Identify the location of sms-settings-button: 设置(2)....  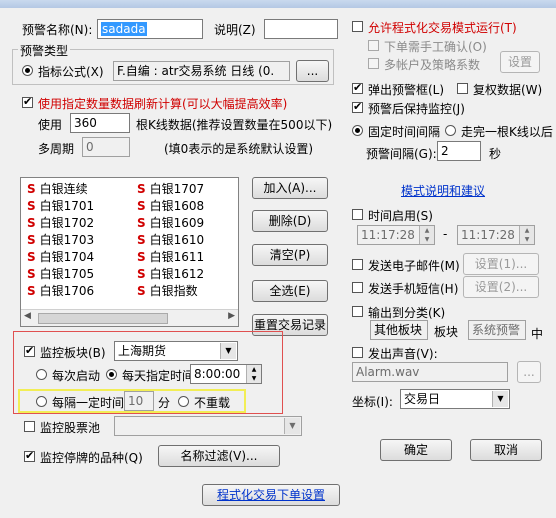
(501, 287).